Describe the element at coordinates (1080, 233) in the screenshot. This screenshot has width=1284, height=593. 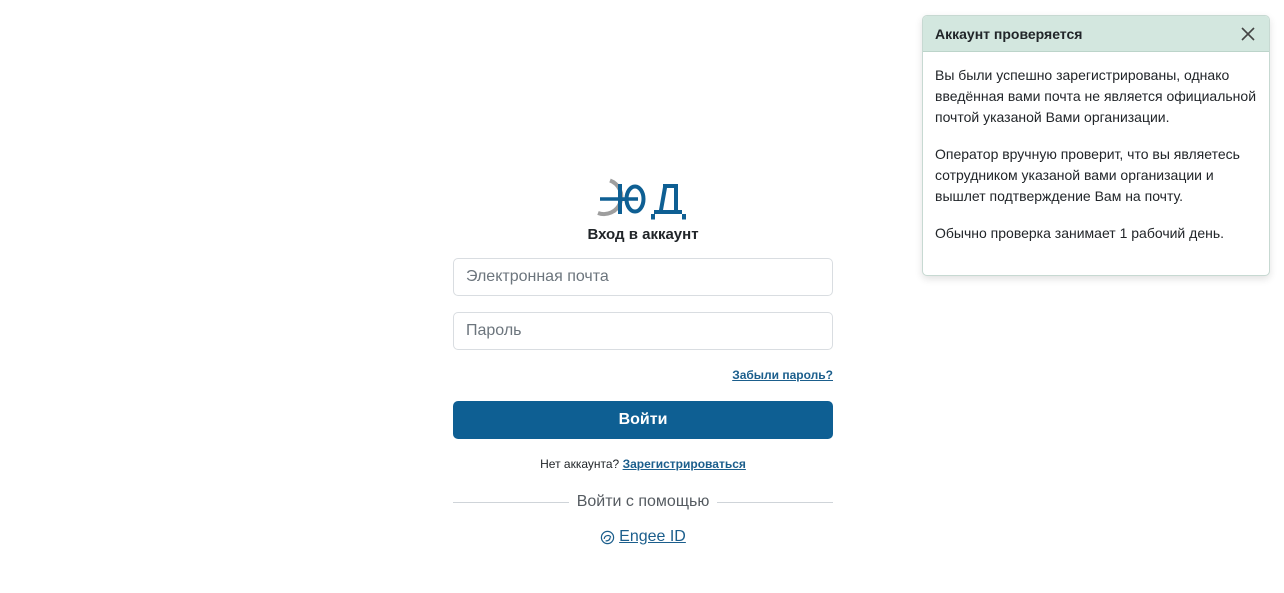
I see `toast-paragraph: Обычно проверка занимает 1 рабочий день.` at that location.